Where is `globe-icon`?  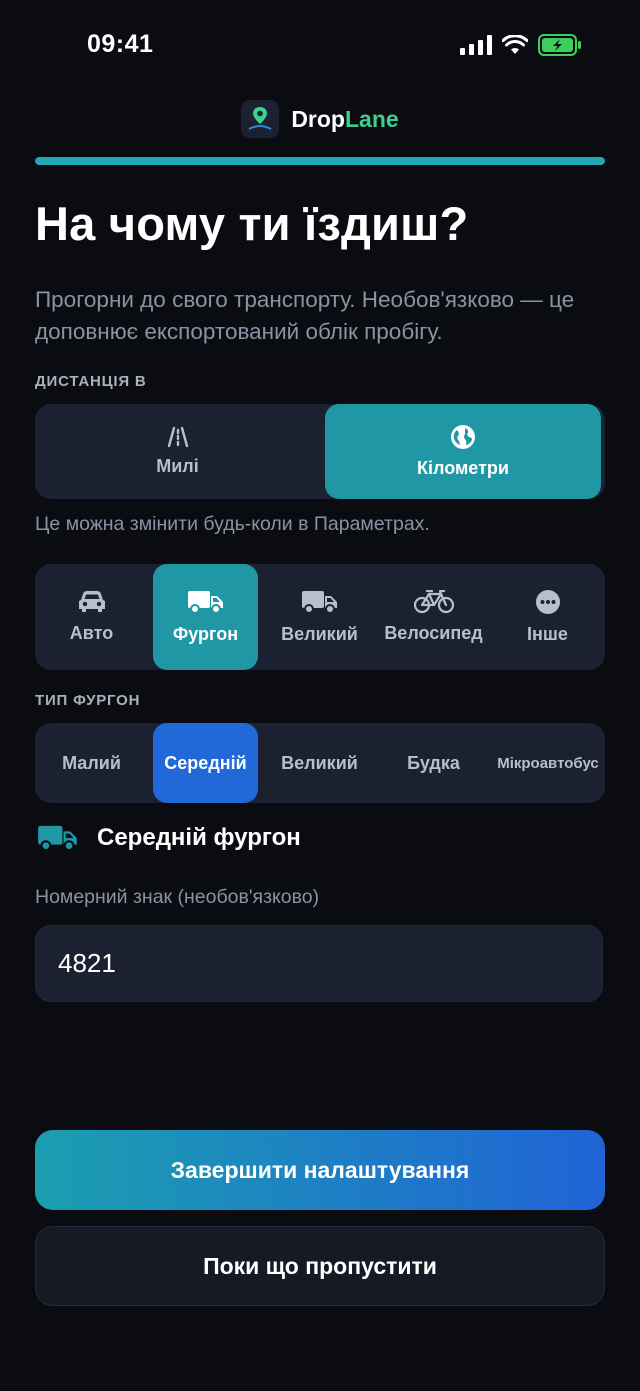
globe-icon is located at coordinates (463, 437).